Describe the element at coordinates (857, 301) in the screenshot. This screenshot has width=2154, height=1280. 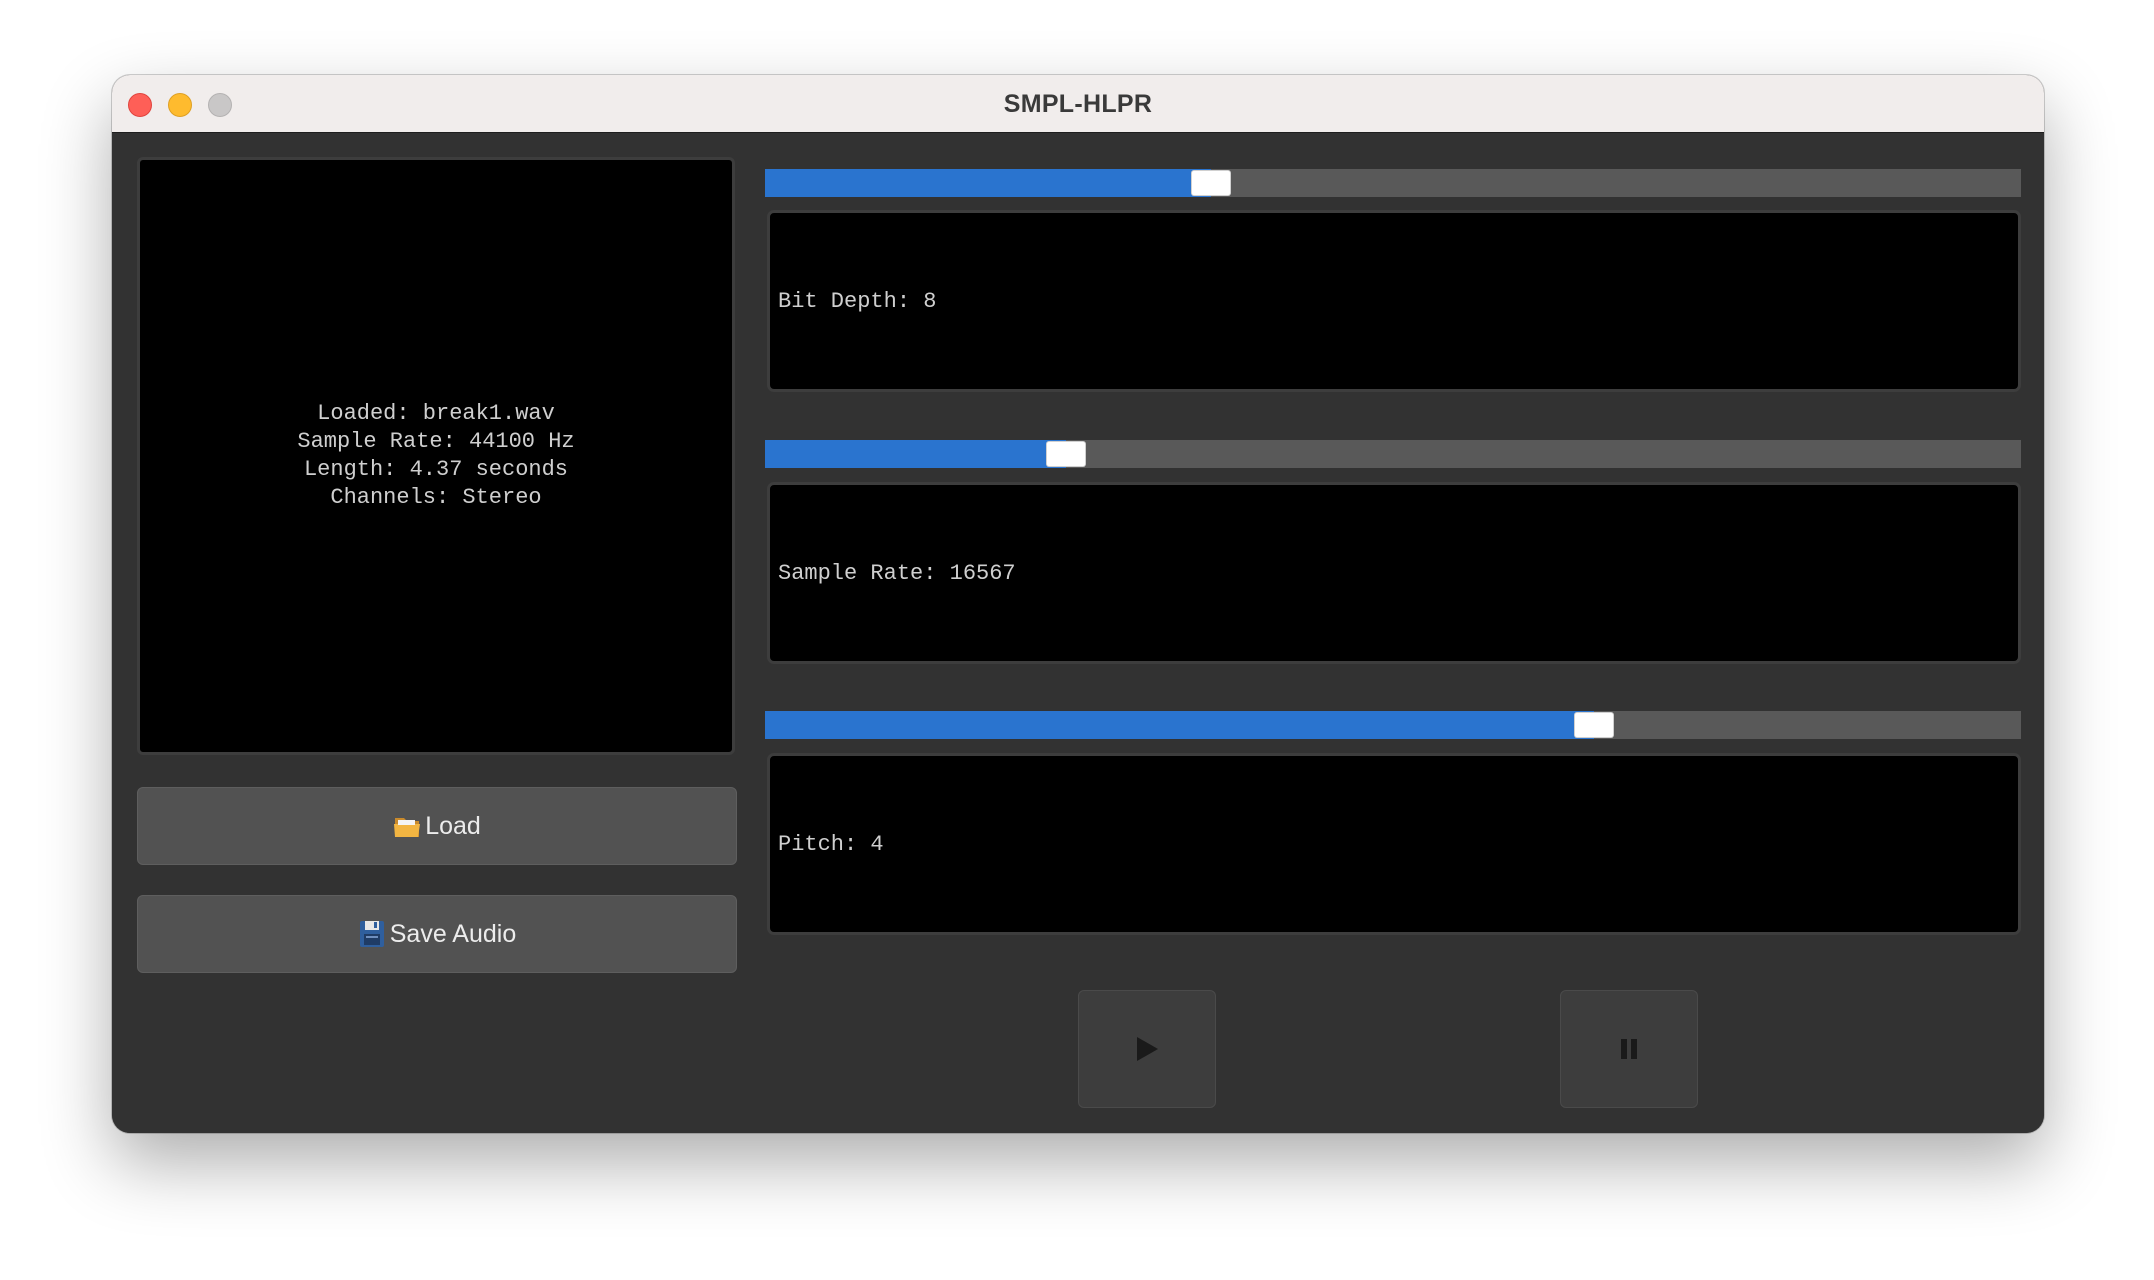
I see `bit-depth-label: Bit Depth: 8` at that location.